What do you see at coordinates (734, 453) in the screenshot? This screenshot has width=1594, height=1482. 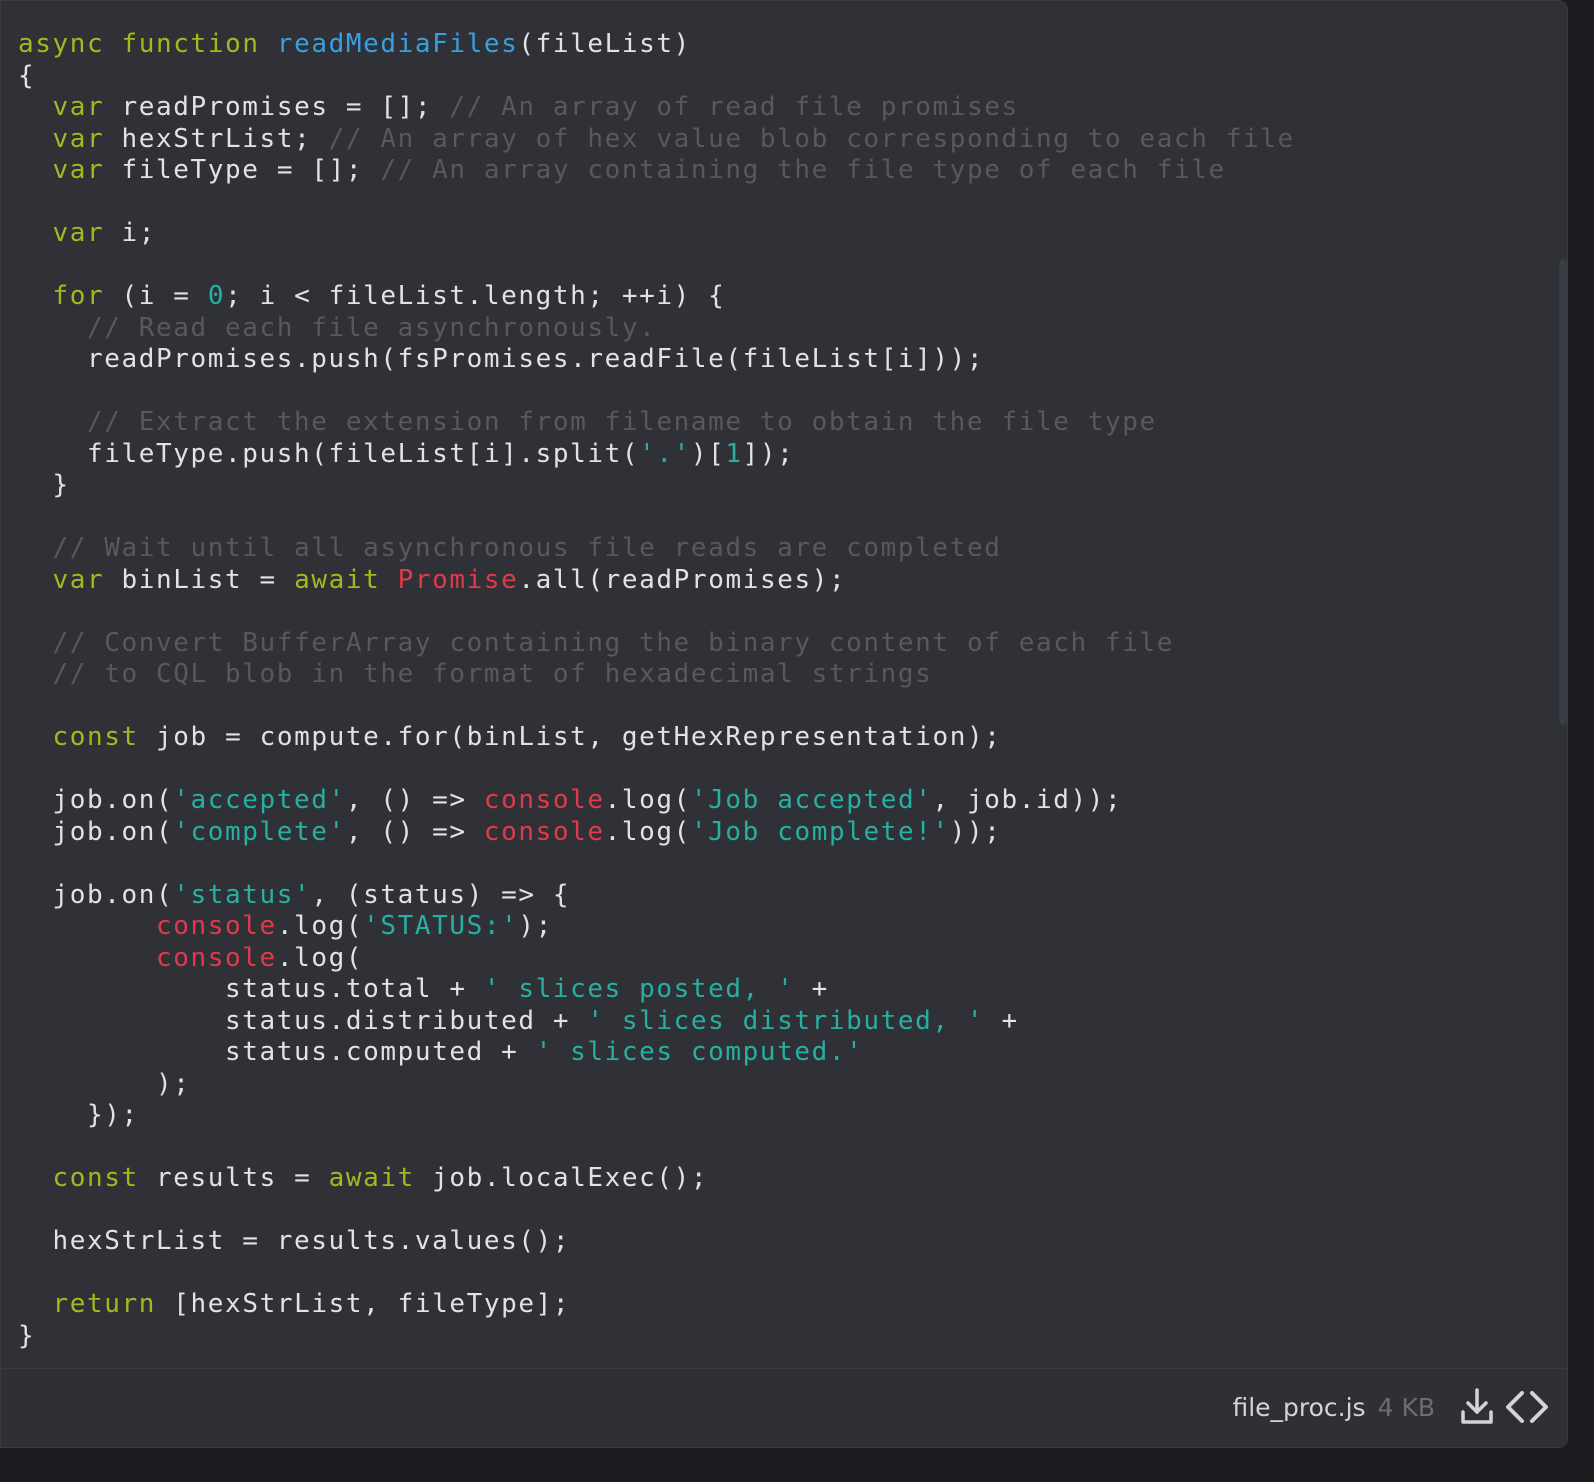 I see `code-token: 1` at bounding box center [734, 453].